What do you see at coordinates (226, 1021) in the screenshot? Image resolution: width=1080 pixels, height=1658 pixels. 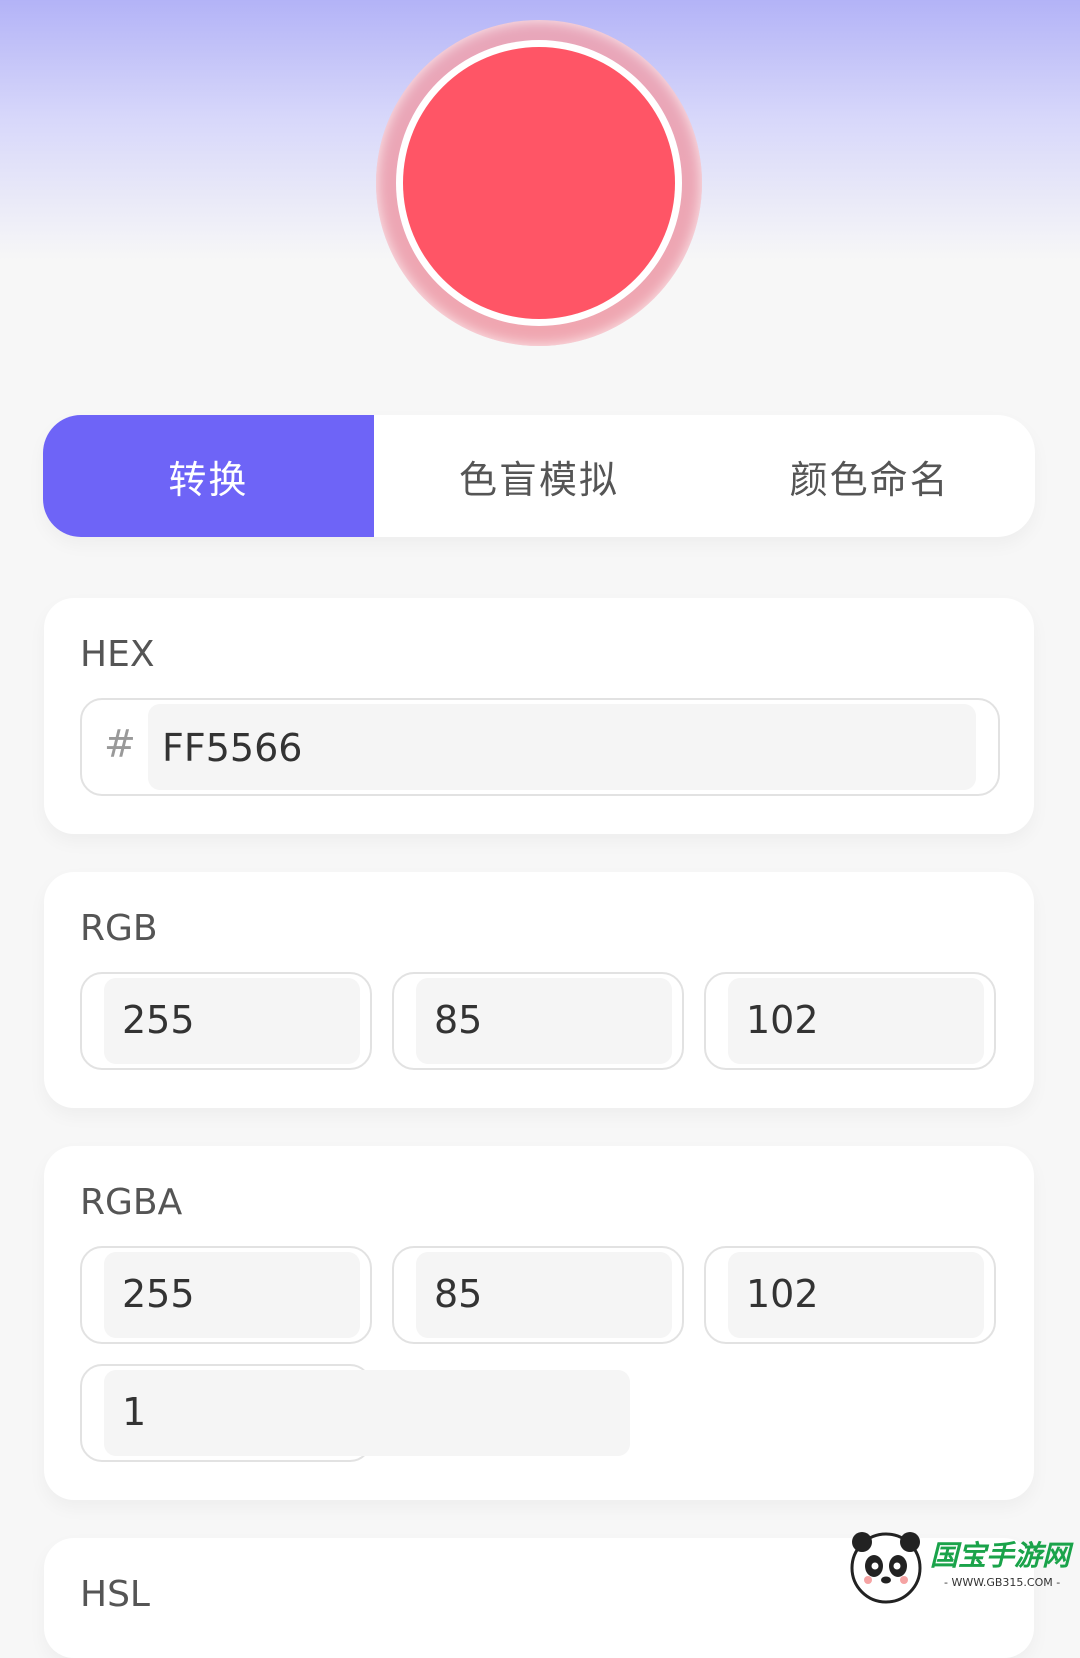 I see `rgb-r-field: 255` at bounding box center [226, 1021].